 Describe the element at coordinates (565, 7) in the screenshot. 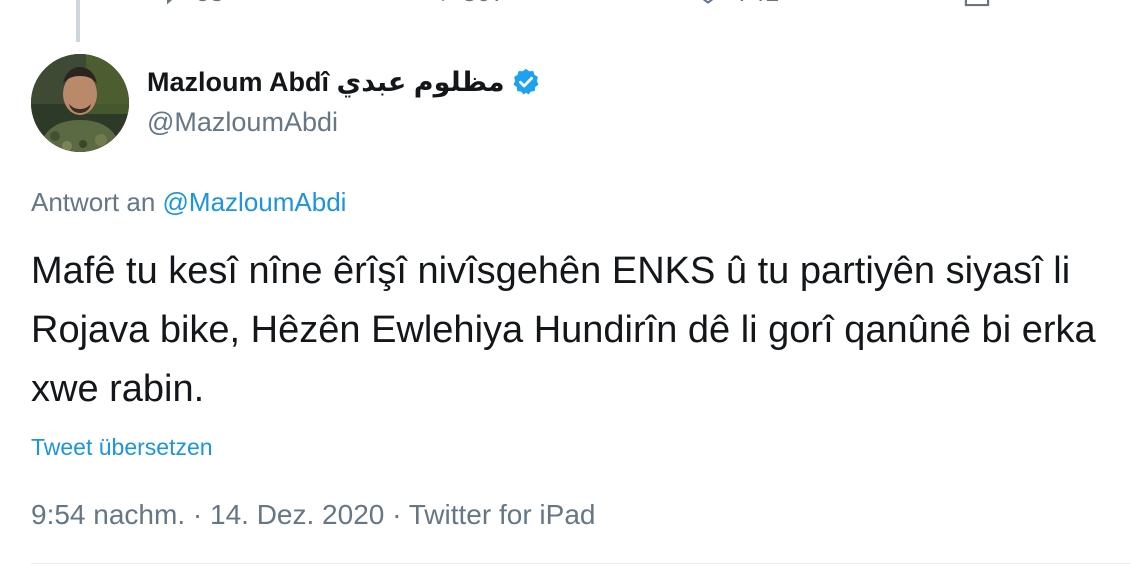

I see `previous-tweet-action-bar: 63 307 741` at that location.